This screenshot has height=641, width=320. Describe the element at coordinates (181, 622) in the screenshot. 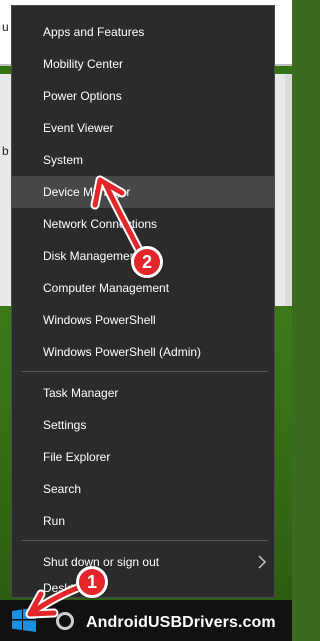

I see `watermark: AndroidUSBDrivers.com` at that location.